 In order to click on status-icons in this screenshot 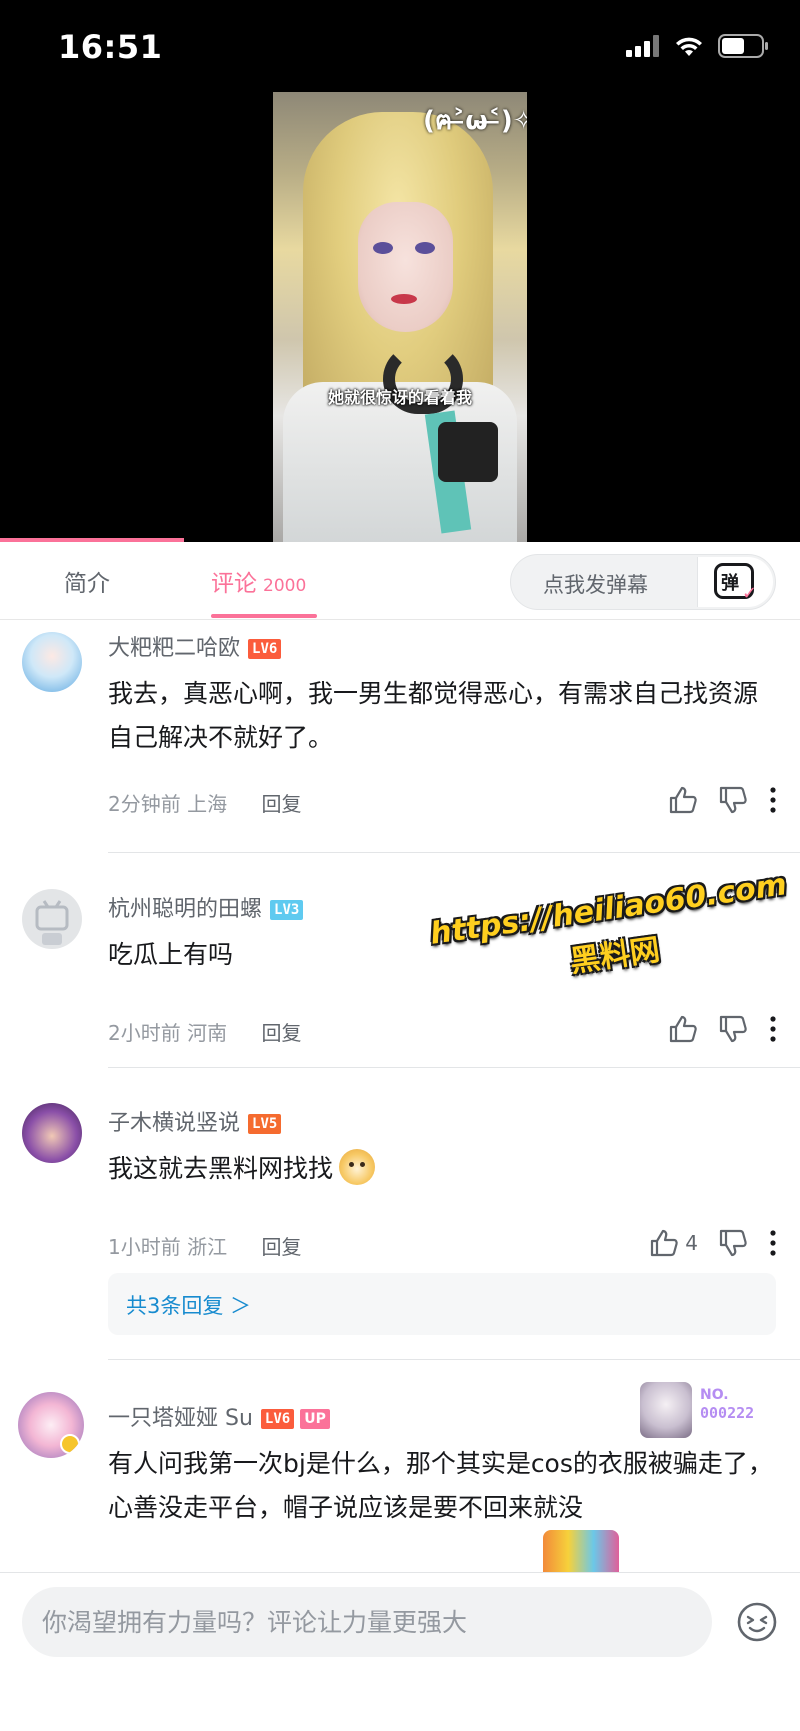, I will do `click(698, 46)`.